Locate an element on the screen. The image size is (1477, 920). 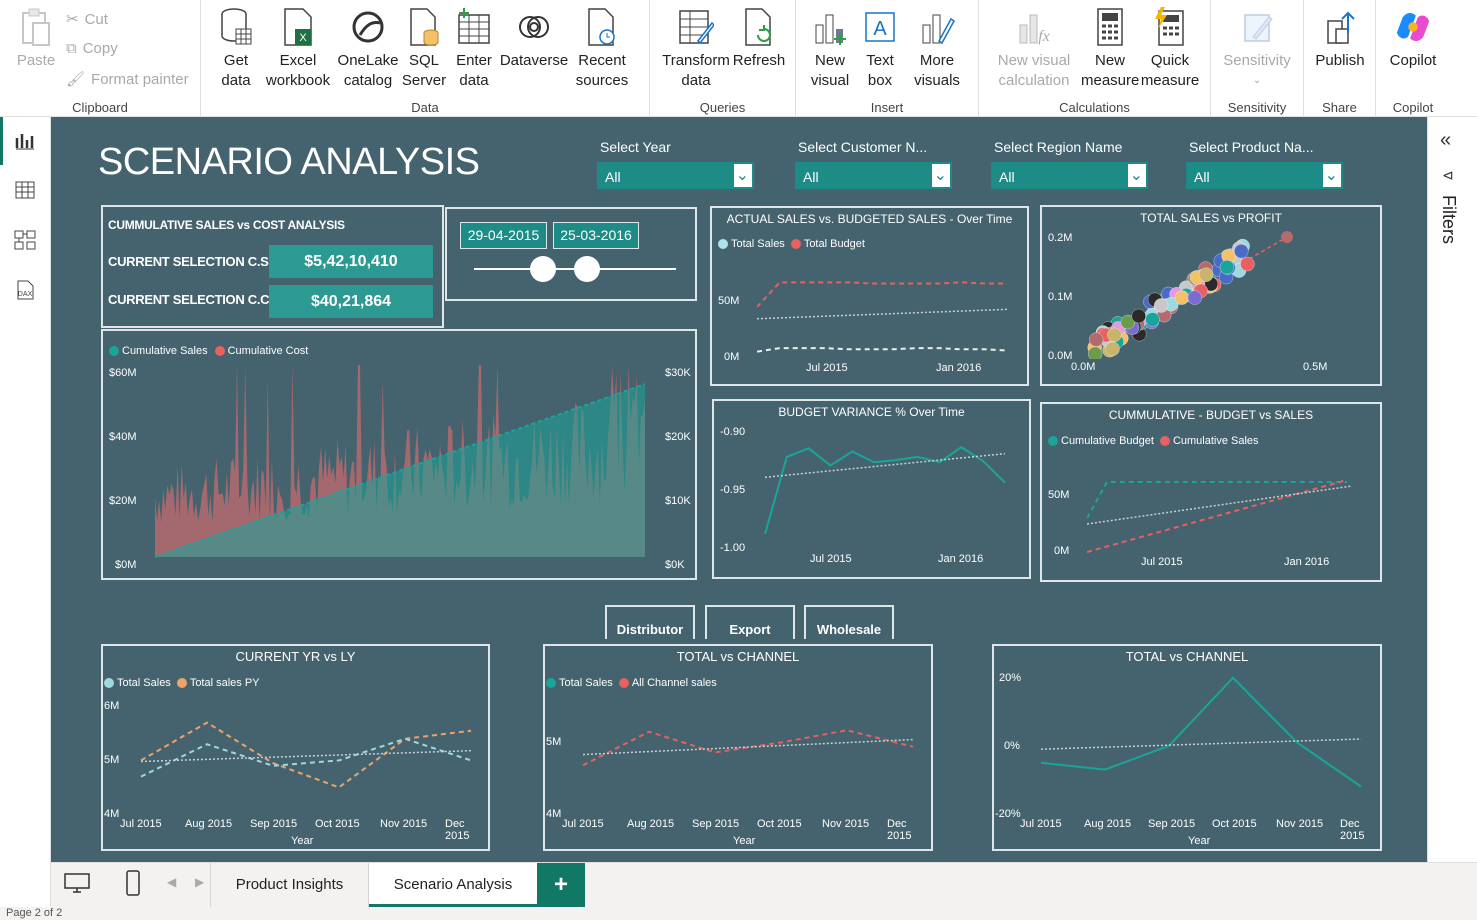
collapse-icon: « is located at coordinates (1445, 140).